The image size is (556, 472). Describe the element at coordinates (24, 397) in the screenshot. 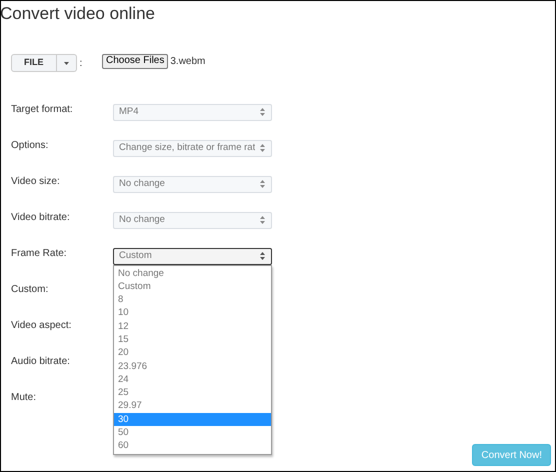

I see `field-label: Mute:` at that location.